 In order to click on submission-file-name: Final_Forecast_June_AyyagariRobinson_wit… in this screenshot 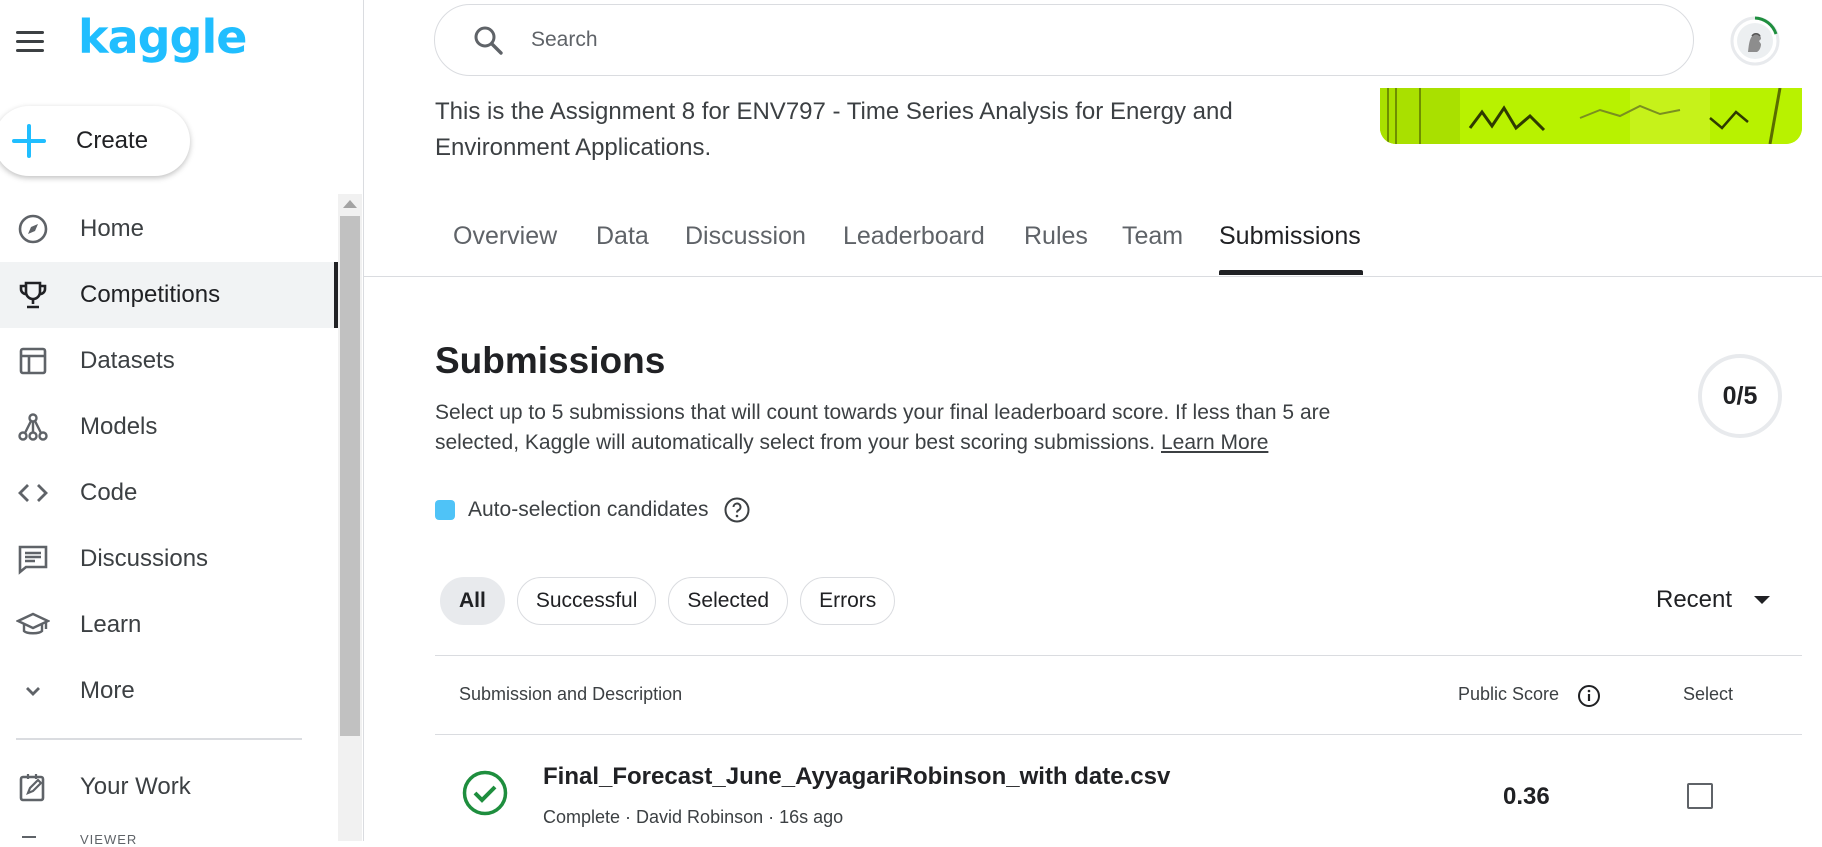, I will do `click(856, 777)`.